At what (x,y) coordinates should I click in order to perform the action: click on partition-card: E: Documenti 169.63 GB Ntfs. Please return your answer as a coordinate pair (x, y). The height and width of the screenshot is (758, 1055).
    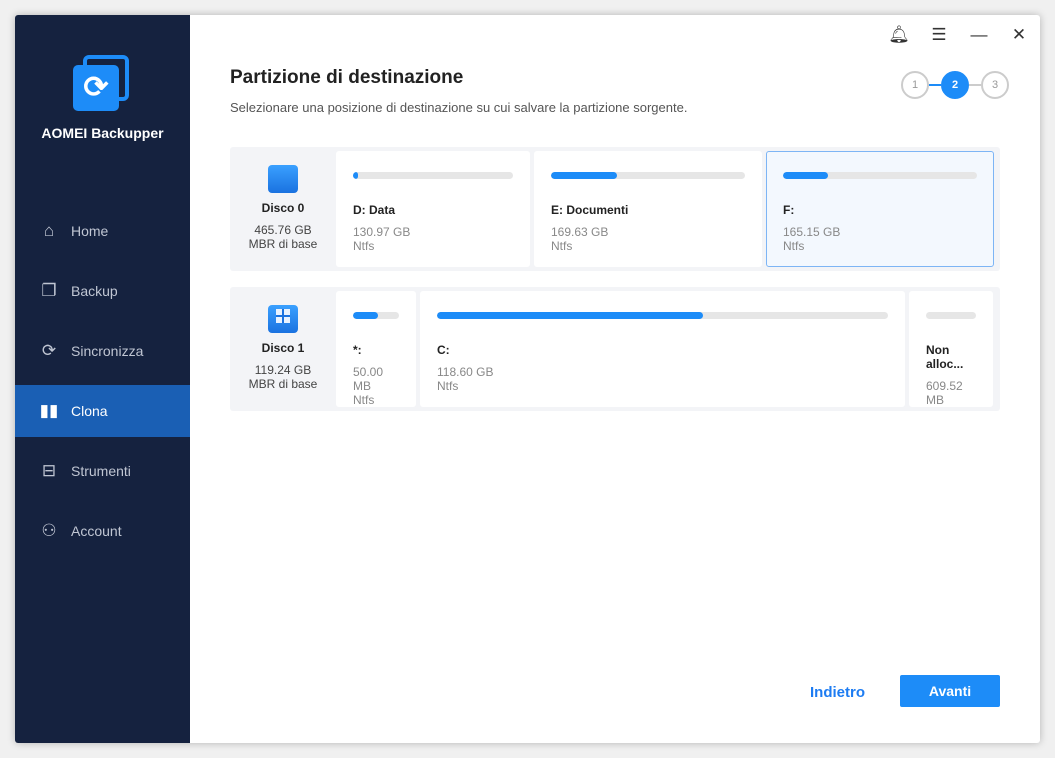
    Looking at the image, I should click on (648, 209).